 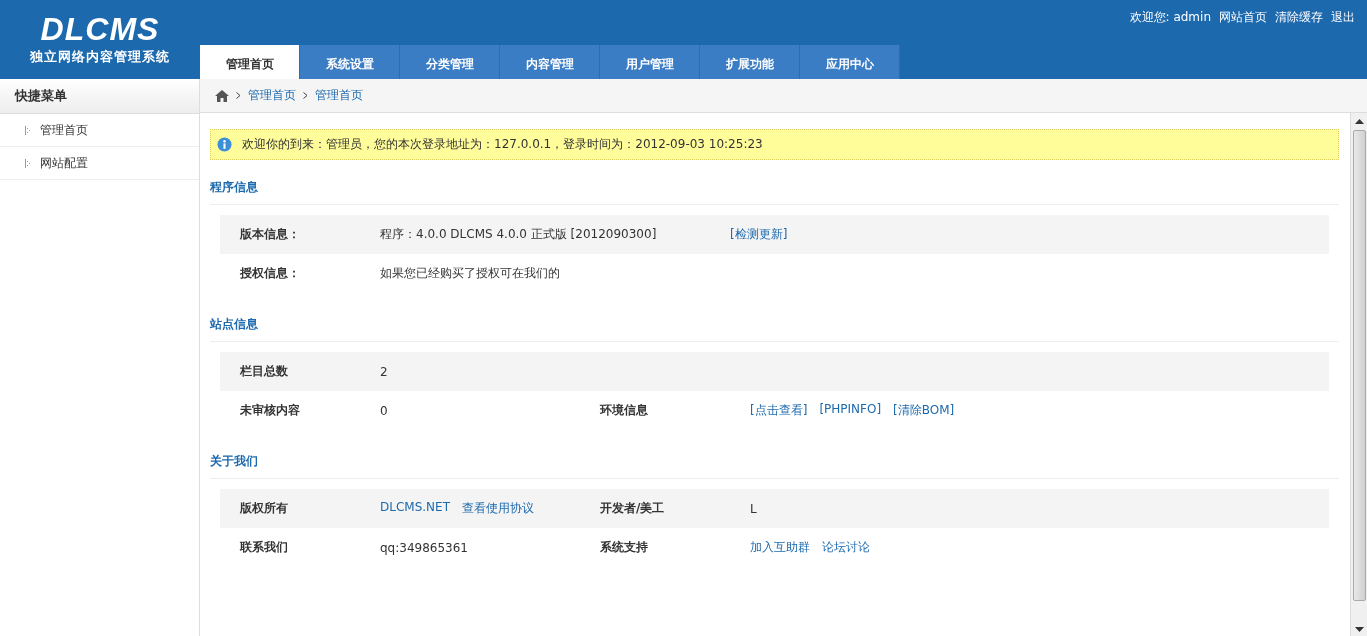 I want to click on text-link: [清除BOM], so click(x=924, y=410).